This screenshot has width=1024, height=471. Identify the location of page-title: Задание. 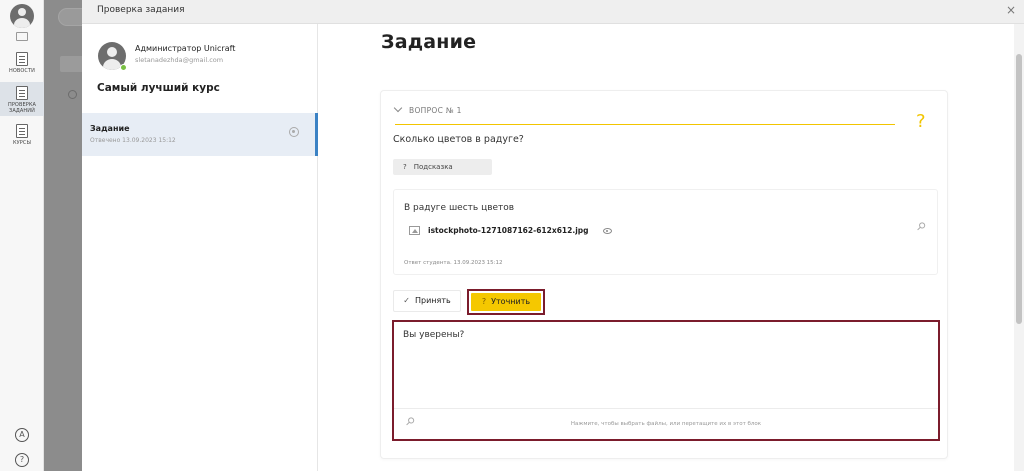
(429, 42).